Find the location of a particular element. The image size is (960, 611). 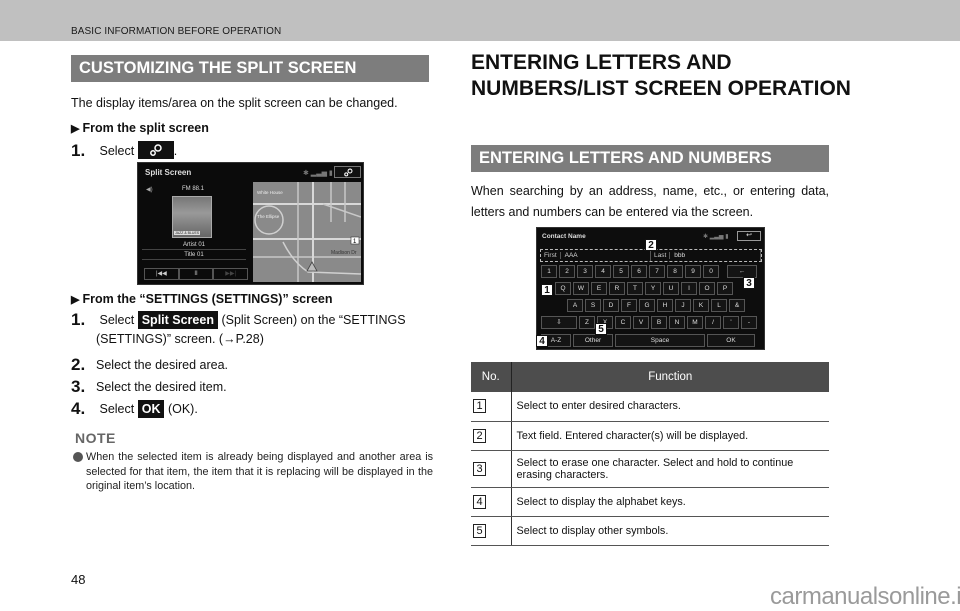

key: T is located at coordinates (635, 288).